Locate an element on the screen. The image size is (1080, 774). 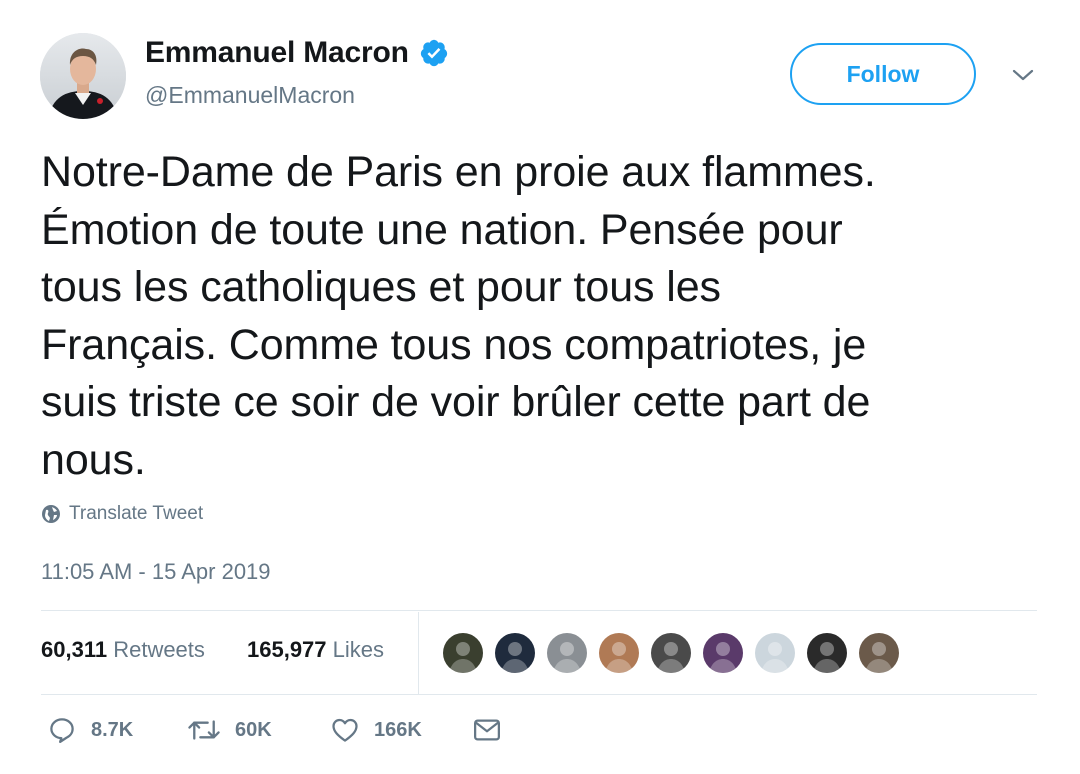
handle: @EmmanuelMacron is located at coordinates (250, 95).